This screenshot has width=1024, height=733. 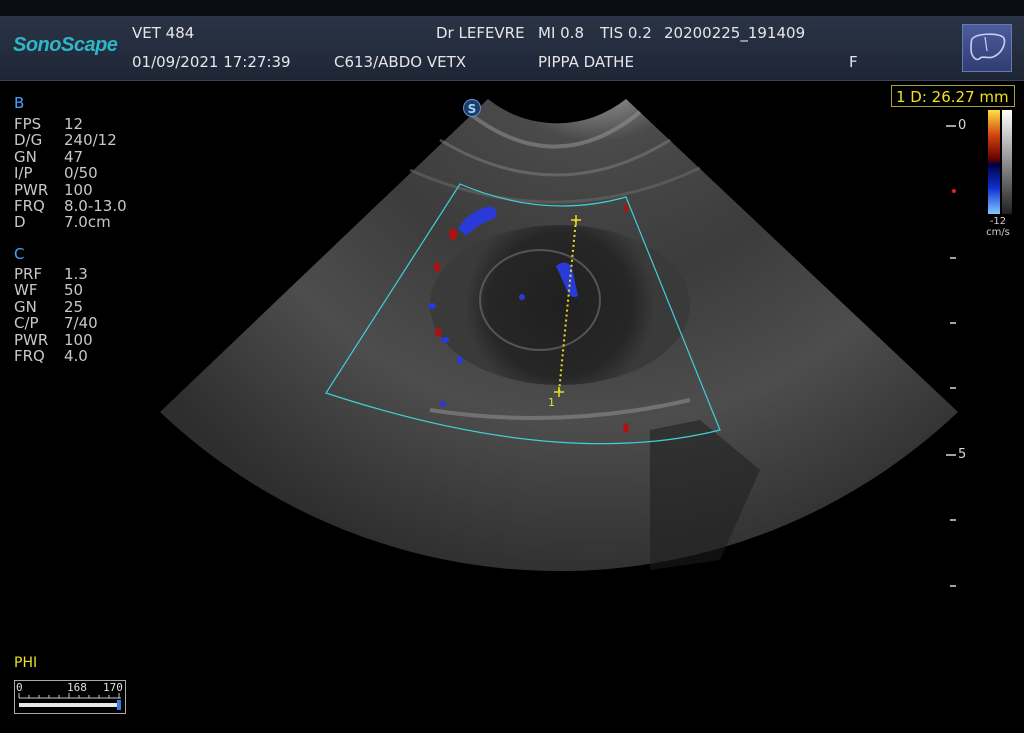 I want to click on depth-scale, so click(x=951, y=356).